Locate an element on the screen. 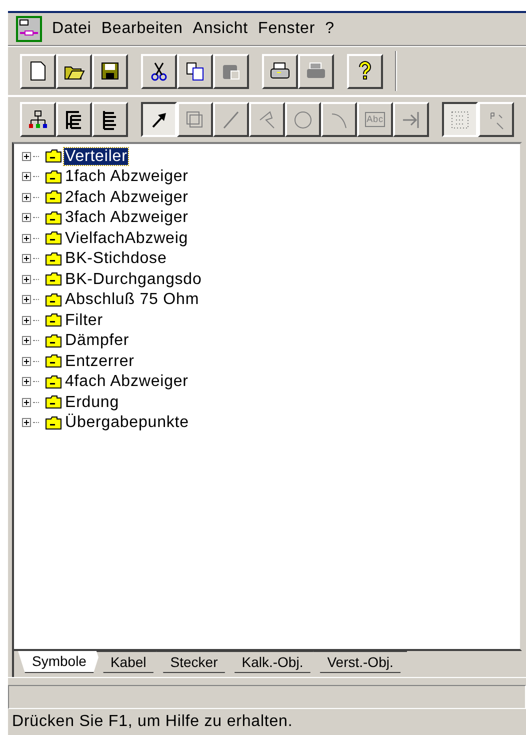 This screenshot has width=526, height=735. tree-item: VielfachAbzweig is located at coordinates (127, 238).